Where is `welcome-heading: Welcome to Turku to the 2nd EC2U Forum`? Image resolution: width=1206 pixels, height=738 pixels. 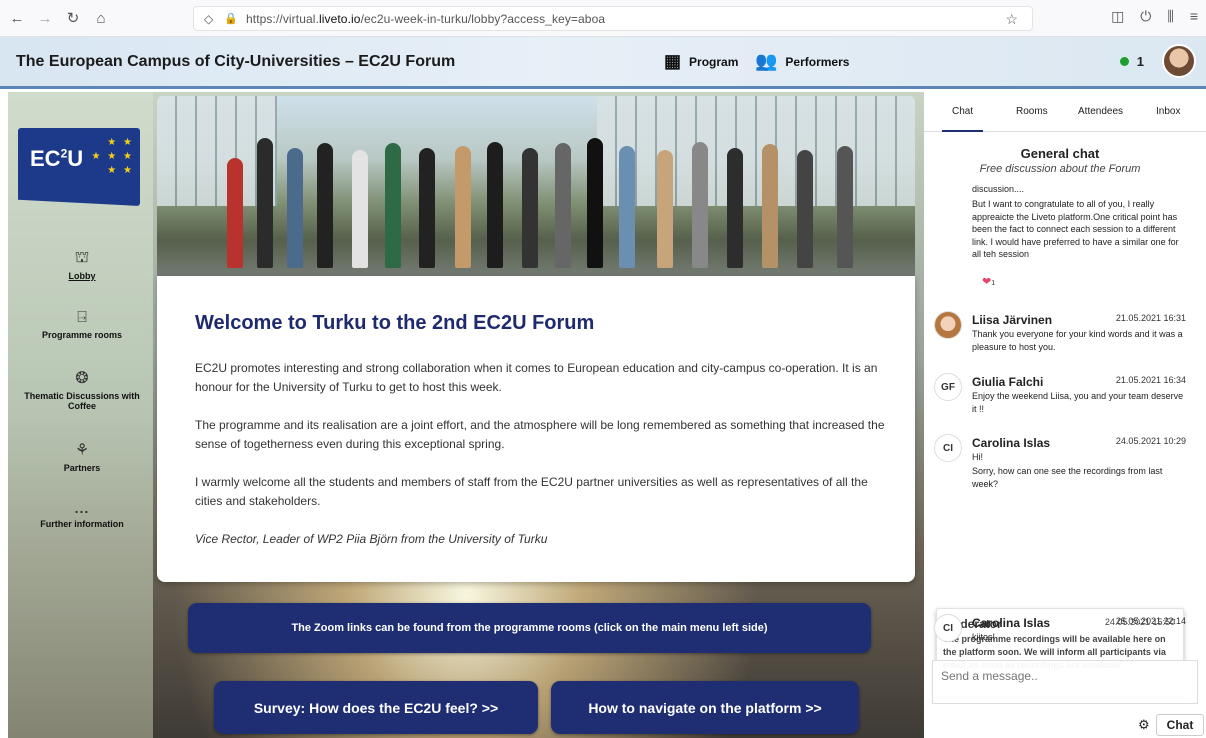
welcome-heading: Welcome to Turku to the 2nd EC2U Forum is located at coordinates (395, 323).